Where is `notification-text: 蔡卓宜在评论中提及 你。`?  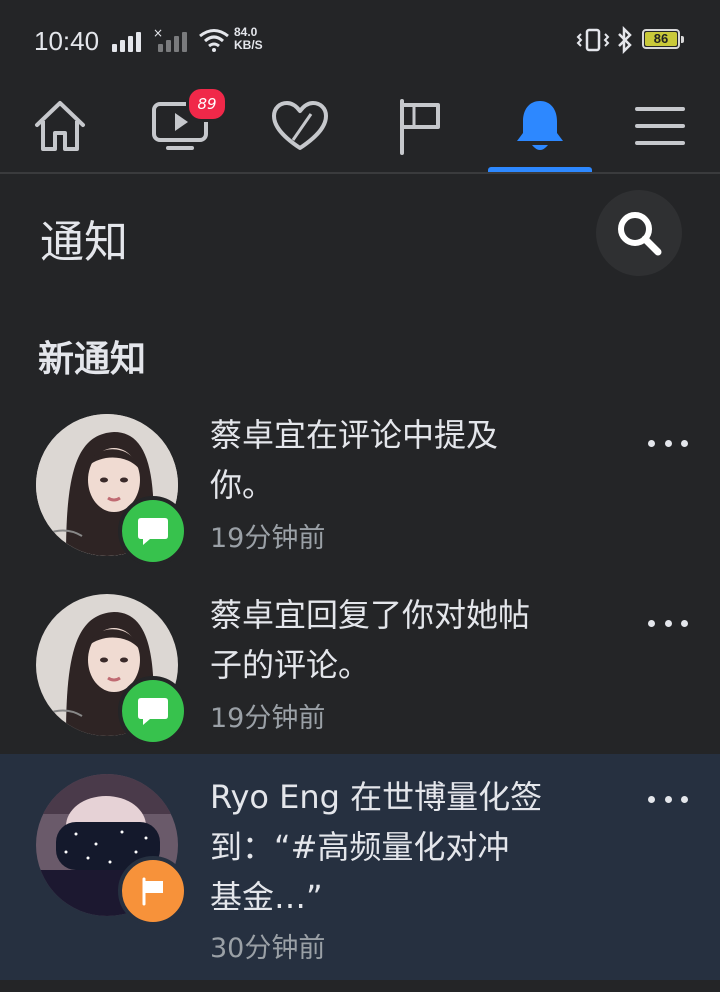 notification-text: 蔡卓宜在评论中提及 你。 is located at coordinates (410, 460).